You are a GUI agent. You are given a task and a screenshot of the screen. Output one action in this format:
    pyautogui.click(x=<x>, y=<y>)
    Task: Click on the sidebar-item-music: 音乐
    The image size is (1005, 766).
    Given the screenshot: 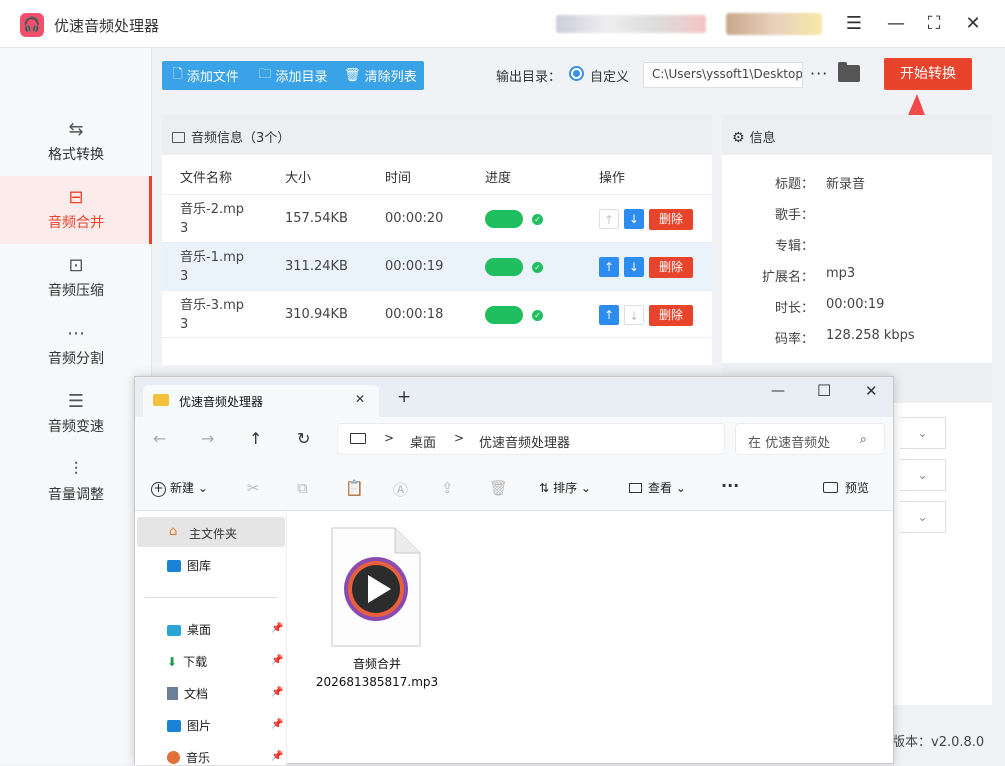 What is the action you would take?
    pyautogui.click(x=188, y=757)
    